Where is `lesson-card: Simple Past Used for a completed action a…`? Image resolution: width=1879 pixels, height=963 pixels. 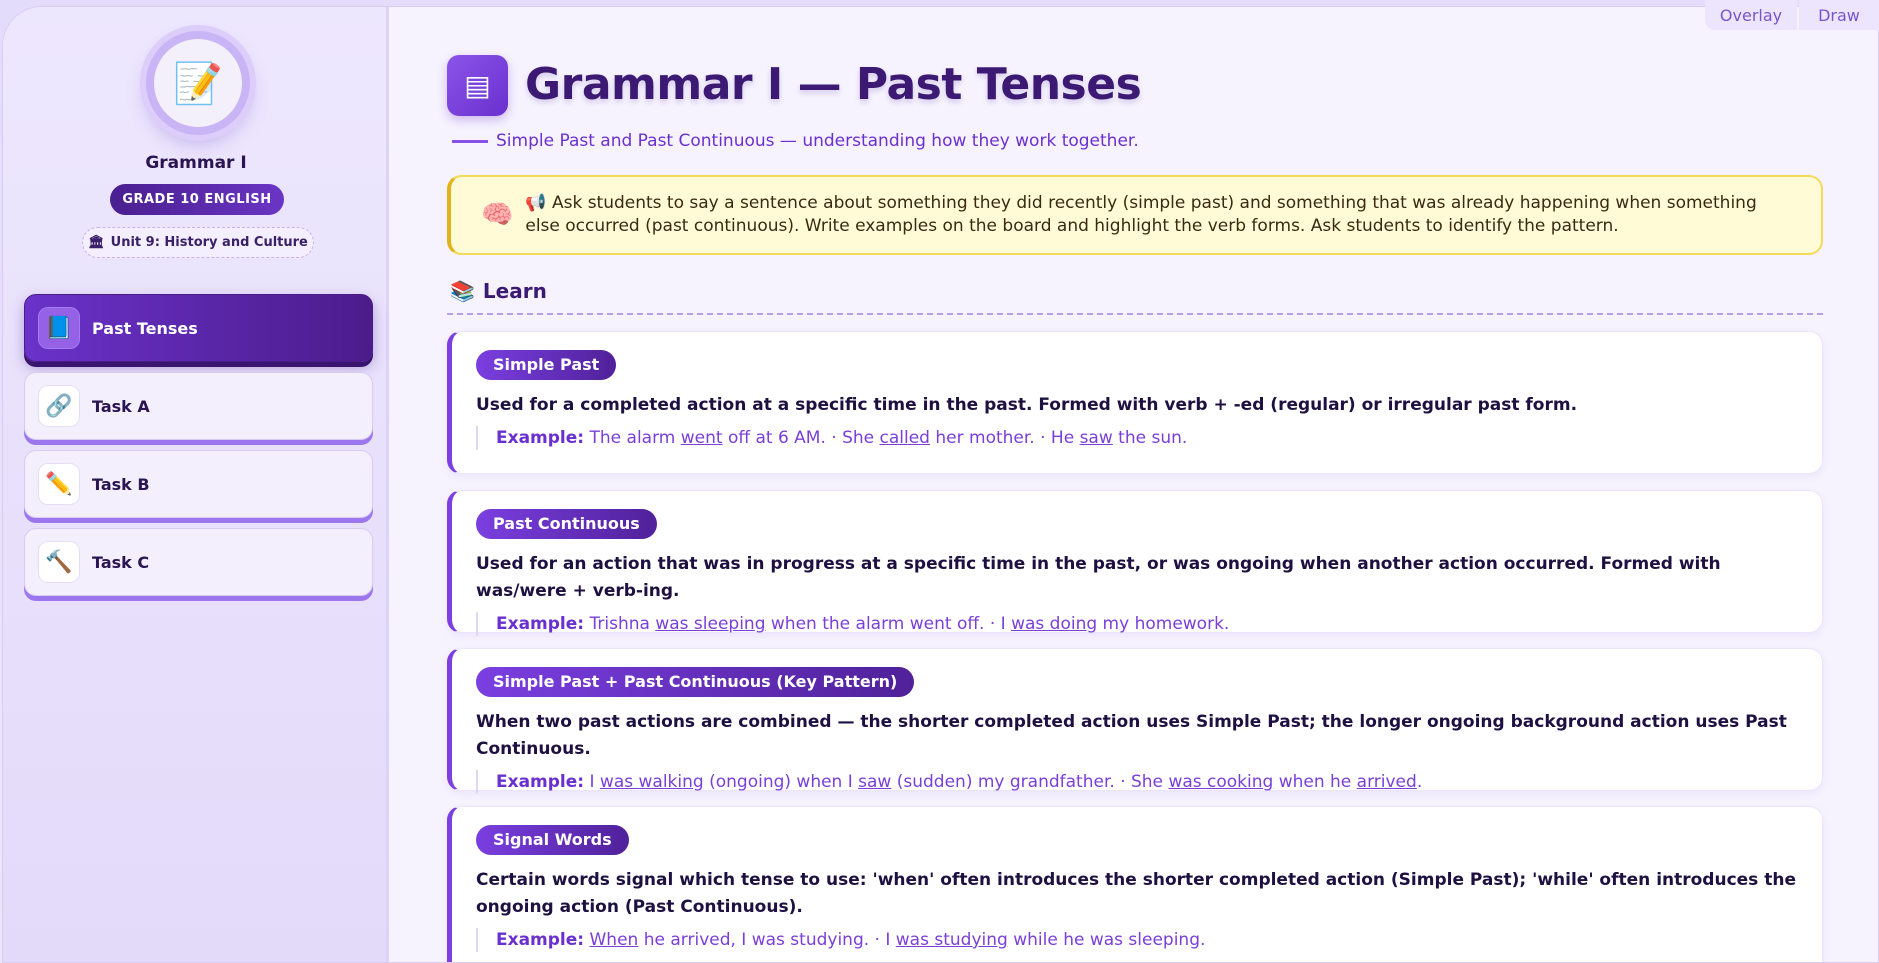 lesson-card: Simple Past Used for a completed action a… is located at coordinates (1135, 402).